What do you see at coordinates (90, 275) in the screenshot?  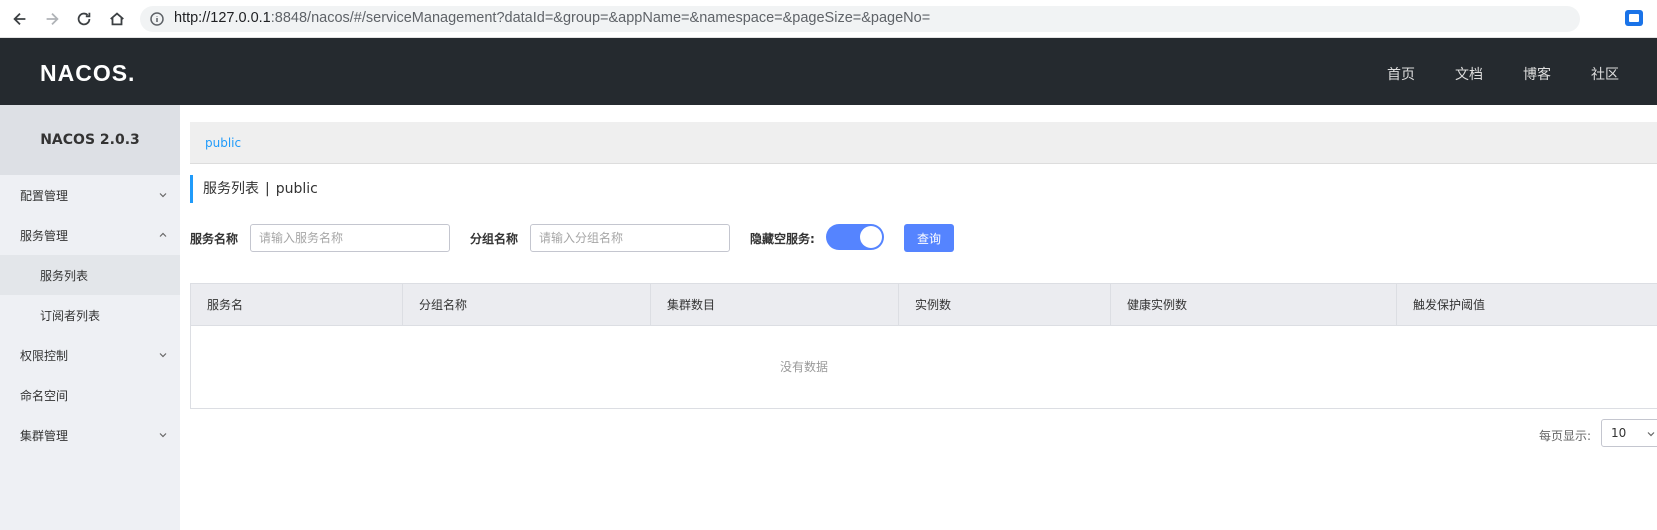 I see `sidebar-item-service-list: 服务列表` at bounding box center [90, 275].